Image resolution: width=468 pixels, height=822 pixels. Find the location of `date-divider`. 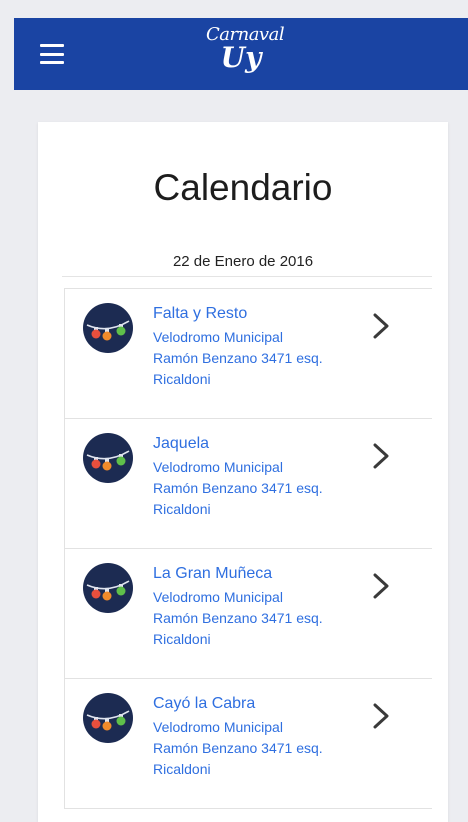

date-divider is located at coordinates (247, 276).